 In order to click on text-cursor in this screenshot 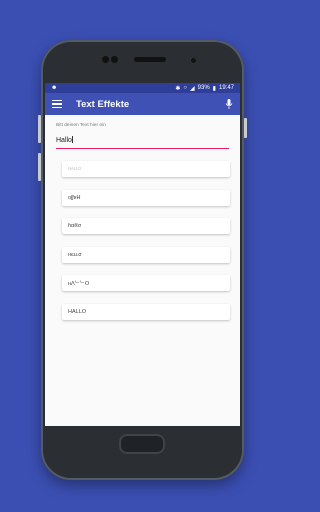, I will do `click(73, 139)`.